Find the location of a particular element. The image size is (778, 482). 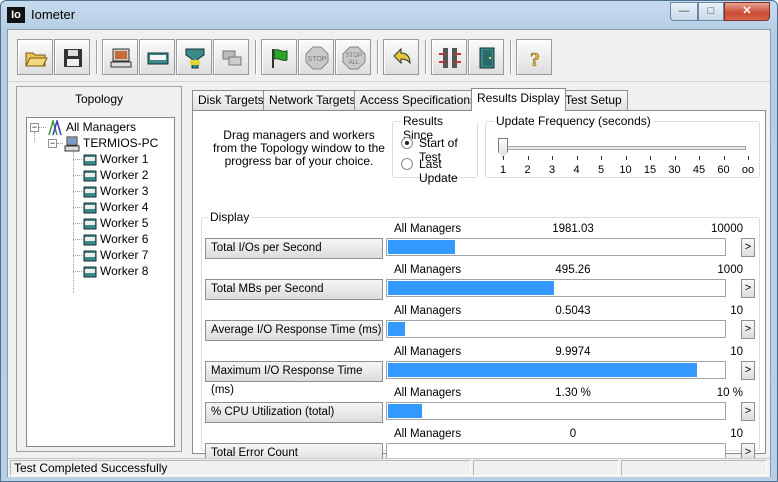

tab-network-targets: Network Targets is located at coordinates (312, 100).